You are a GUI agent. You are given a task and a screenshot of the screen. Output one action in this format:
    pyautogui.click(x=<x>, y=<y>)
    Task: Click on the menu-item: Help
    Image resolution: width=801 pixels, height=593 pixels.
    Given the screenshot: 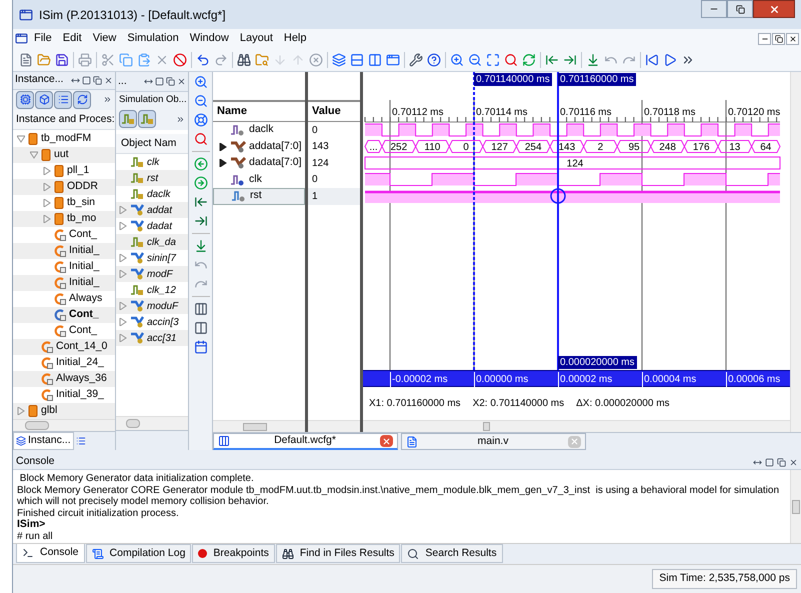 What is the action you would take?
    pyautogui.click(x=295, y=38)
    